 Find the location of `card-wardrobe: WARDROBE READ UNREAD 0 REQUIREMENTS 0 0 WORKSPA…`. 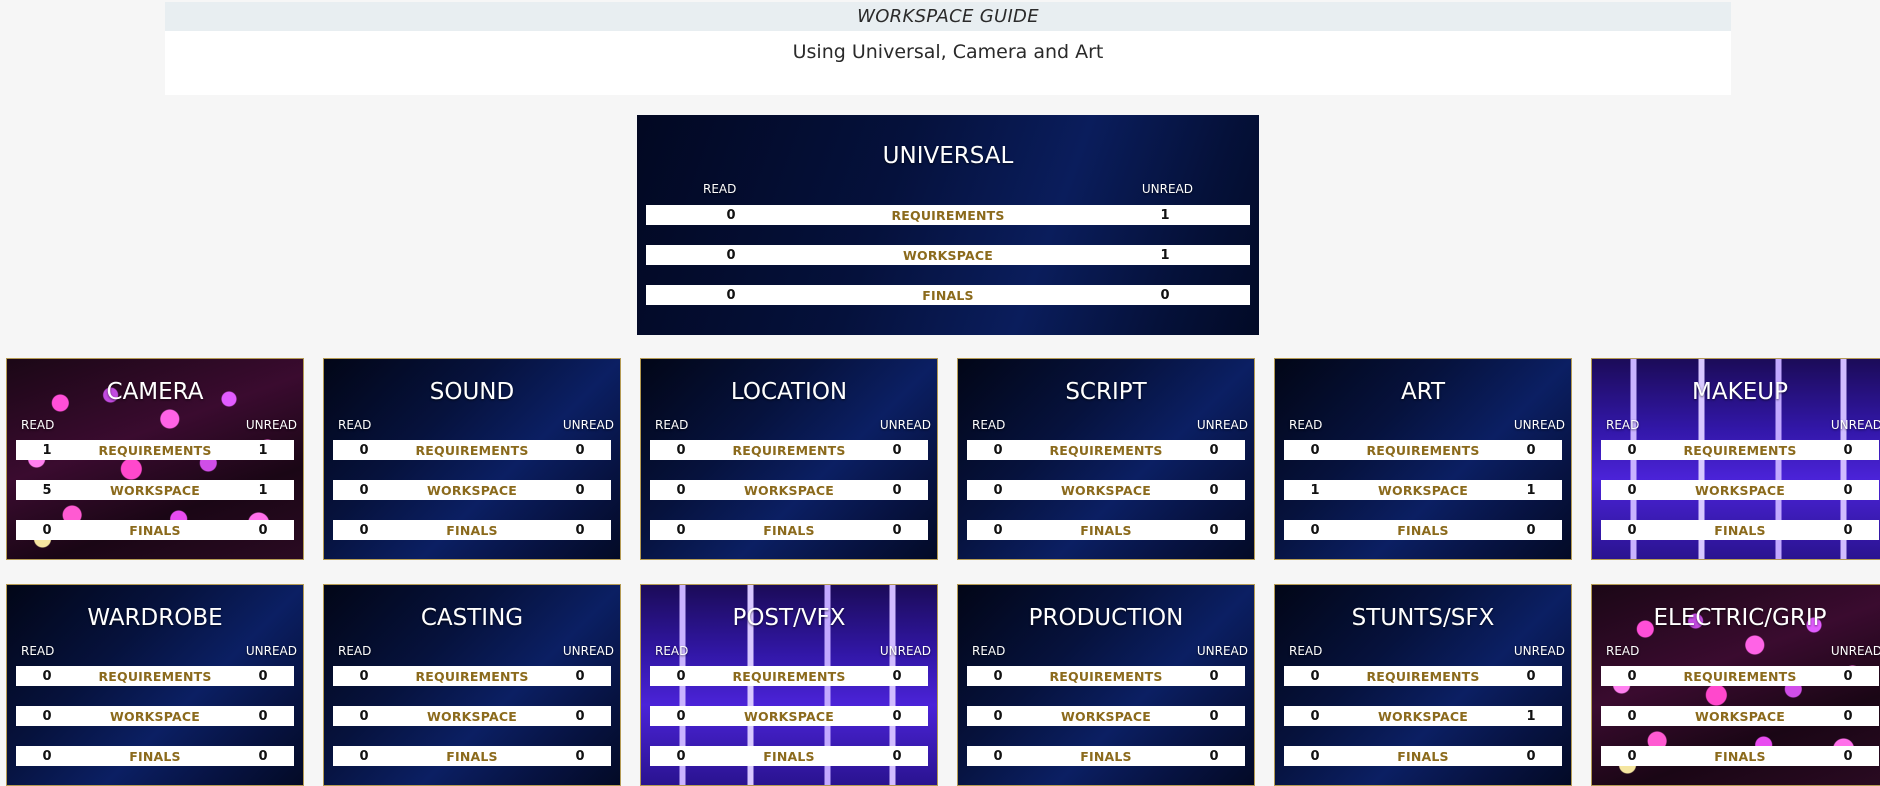

card-wardrobe: WARDROBE READ UNREAD 0 REQUIREMENTS 0 0 WORKSPA… is located at coordinates (155, 685).